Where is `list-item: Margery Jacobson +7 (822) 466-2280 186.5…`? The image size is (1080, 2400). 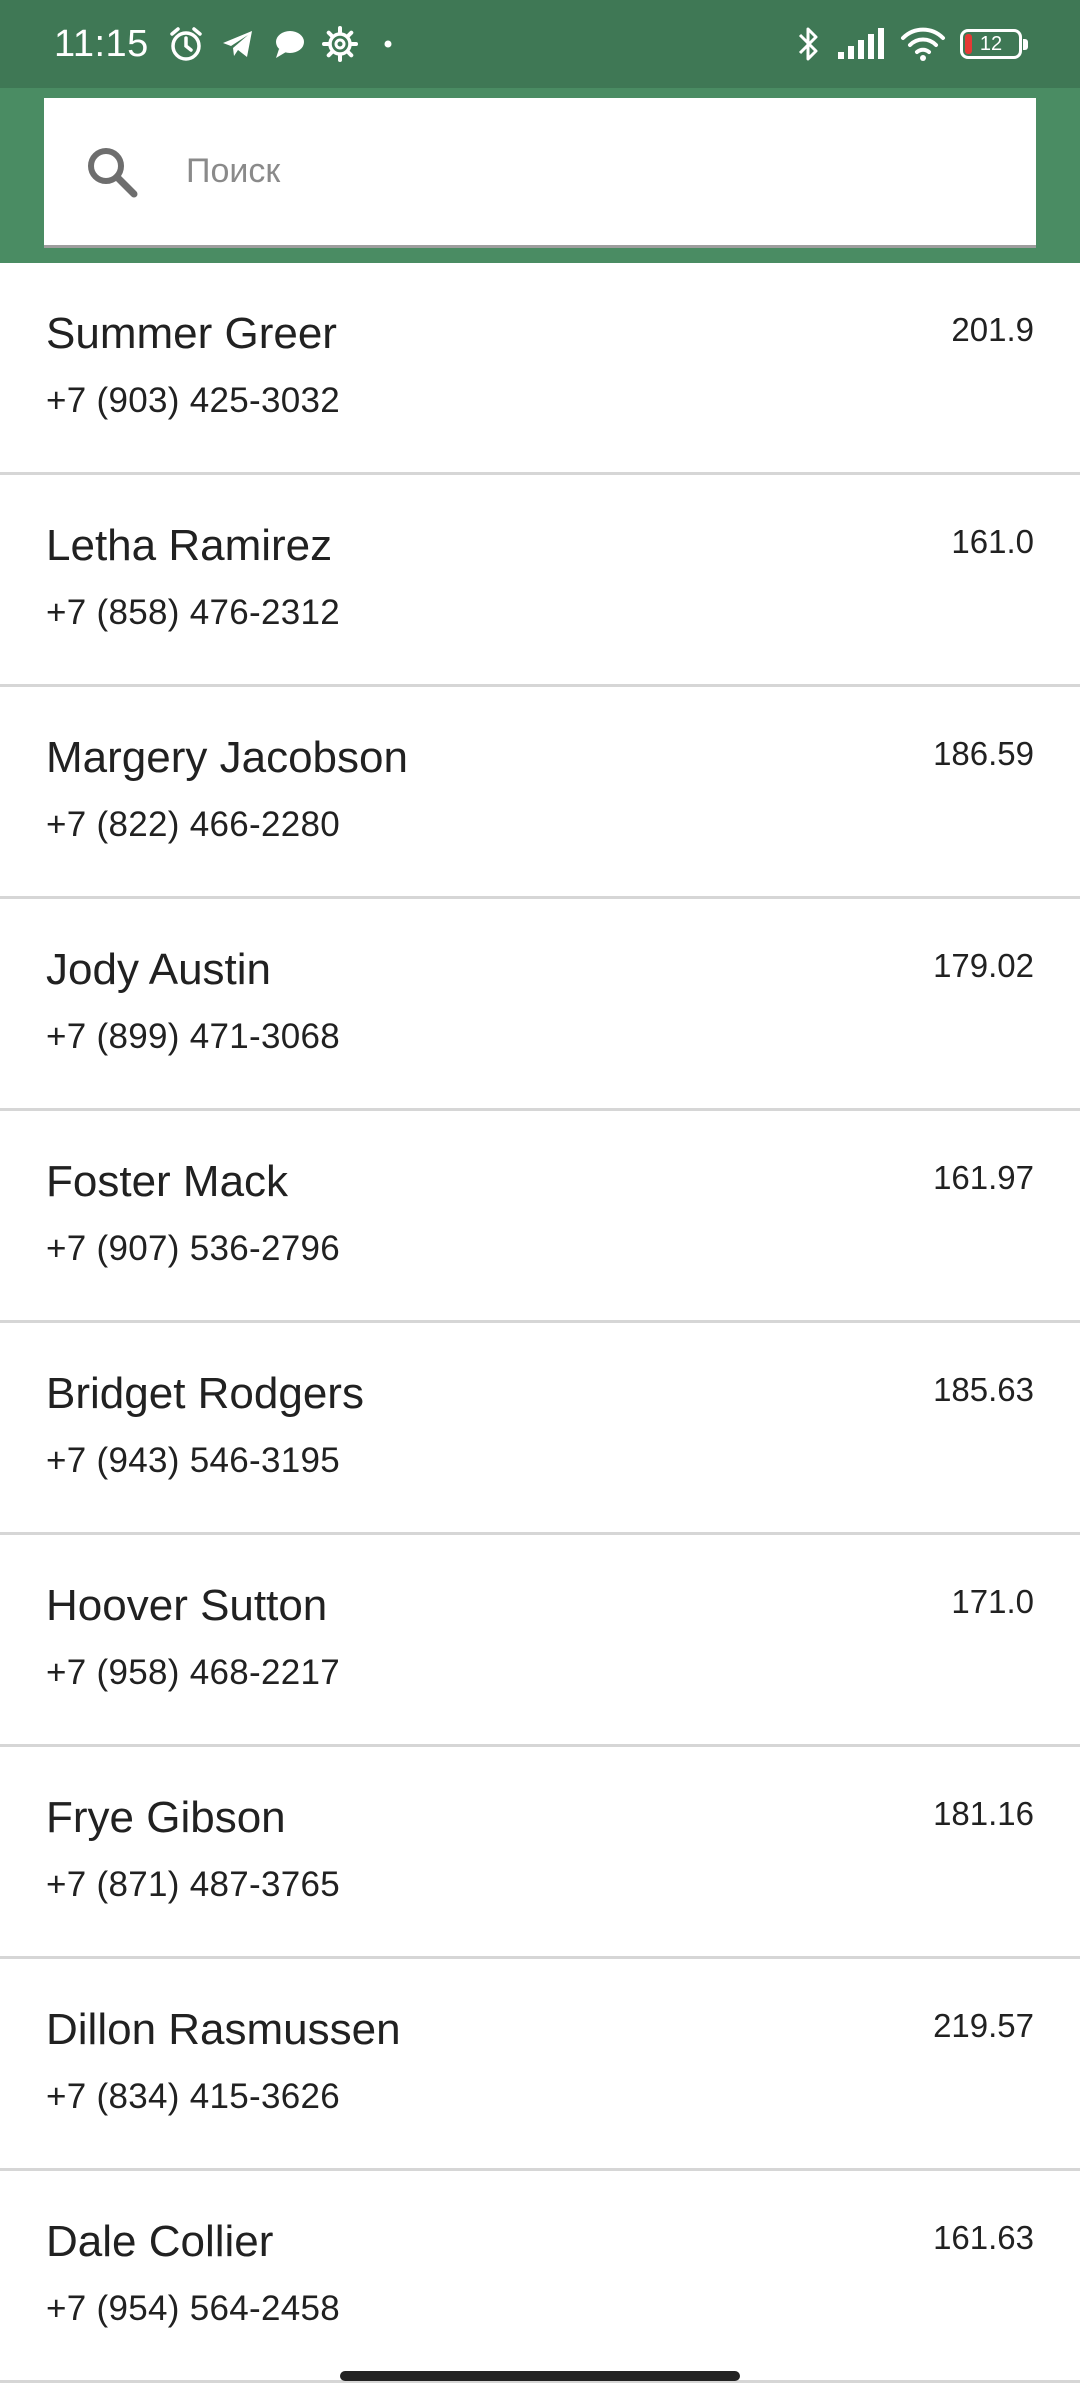 list-item: Margery Jacobson +7 (822) 466-2280 186.5… is located at coordinates (540, 793).